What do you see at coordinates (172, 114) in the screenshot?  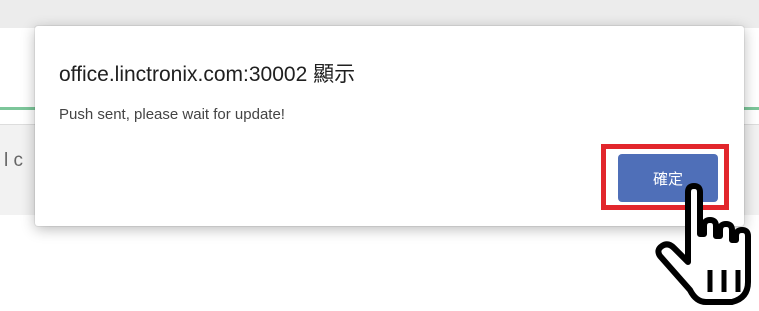 I see `dialog-message: Push sent, please wait for update!` at bounding box center [172, 114].